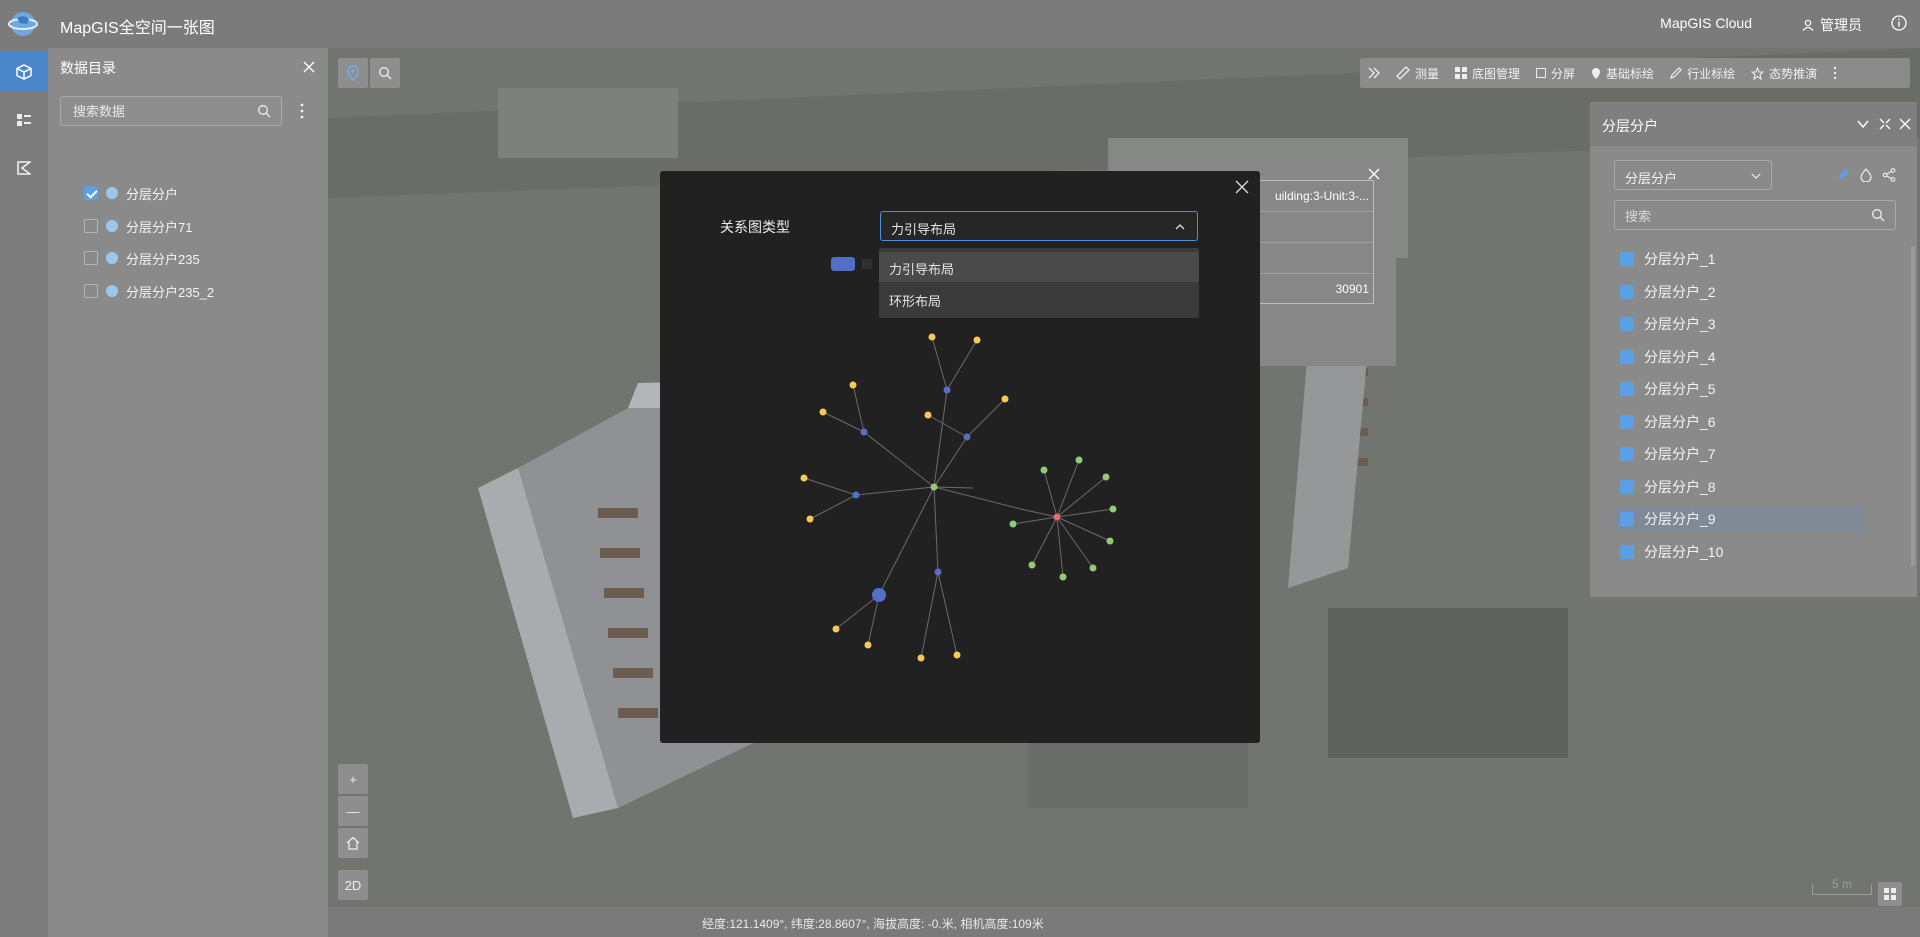 This screenshot has height=937, width=1920. I want to click on industry-plot-button: 行业标绘, so click(1702, 73).